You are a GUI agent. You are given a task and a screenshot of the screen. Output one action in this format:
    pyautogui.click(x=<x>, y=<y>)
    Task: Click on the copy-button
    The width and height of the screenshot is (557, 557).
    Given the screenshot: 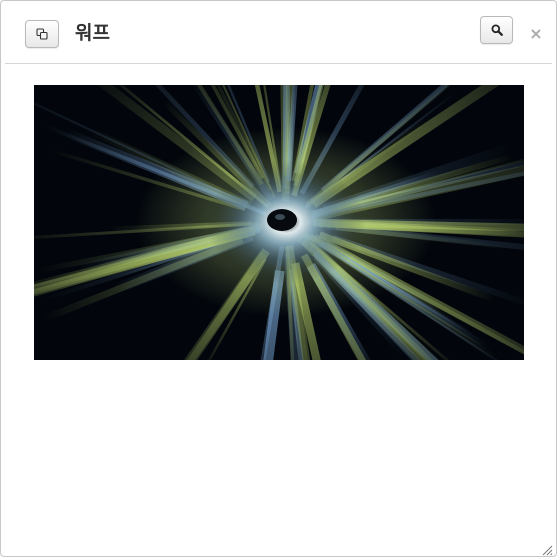 What is the action you would take?
    pyautogui.click(x=42, y=34)
    